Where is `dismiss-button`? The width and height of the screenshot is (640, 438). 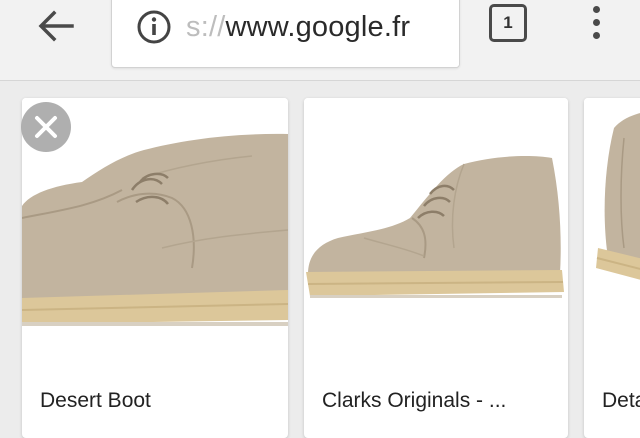 dismiss-button is located at coordinates (46, 127).